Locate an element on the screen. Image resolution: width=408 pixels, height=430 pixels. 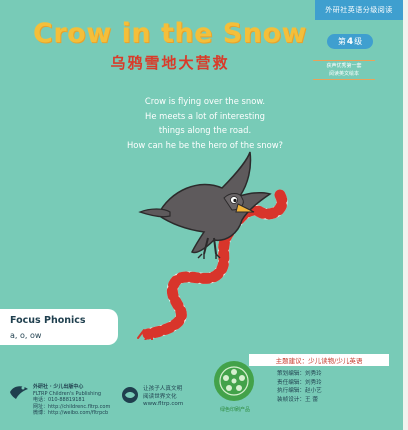
series-tab: 外研社英语分级阅读 is located at coordinates (359, 10).